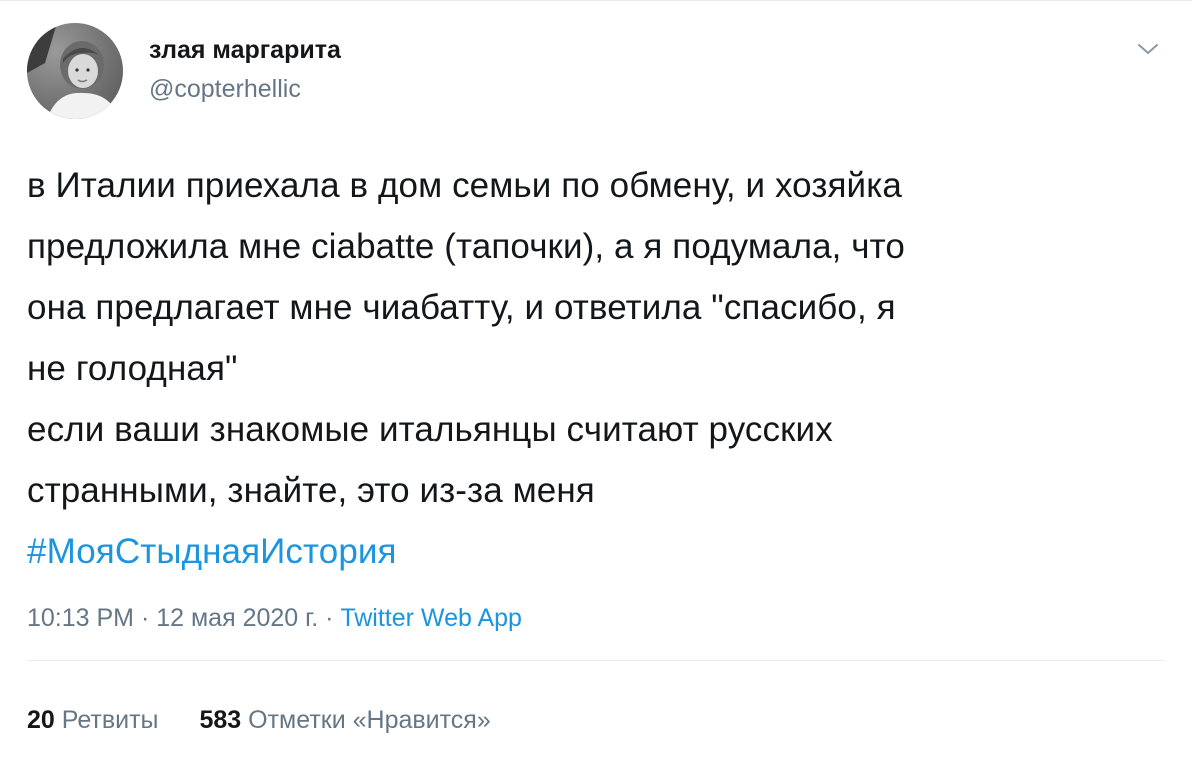 The image size is (1192, 768). I want to click on avatar, so click(75, 71).